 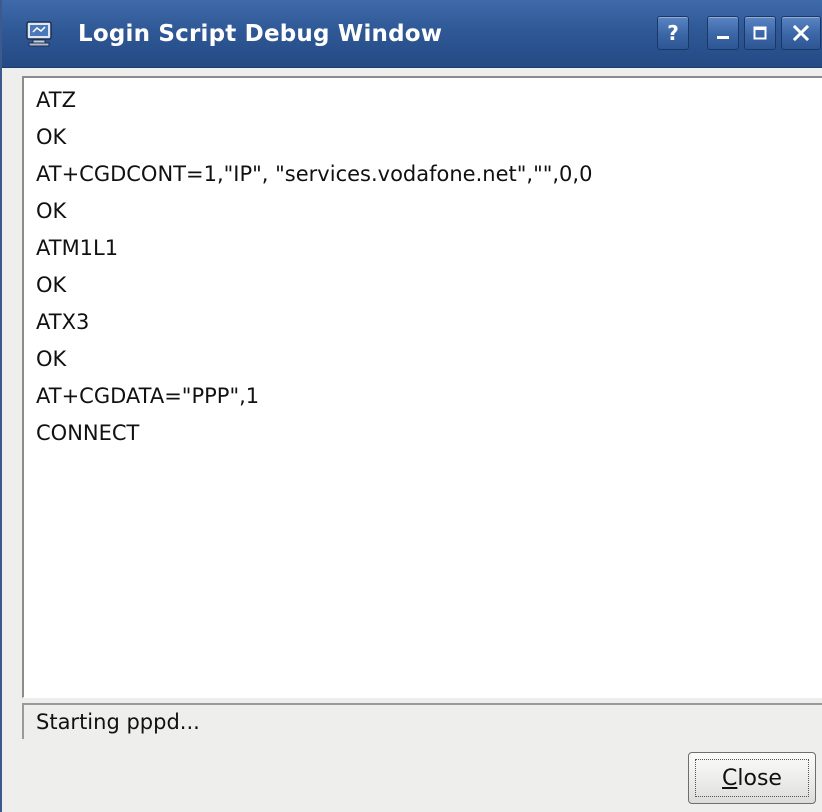 I want to click on window-title: Login Script Debug Window, so click(x=260, y=34).